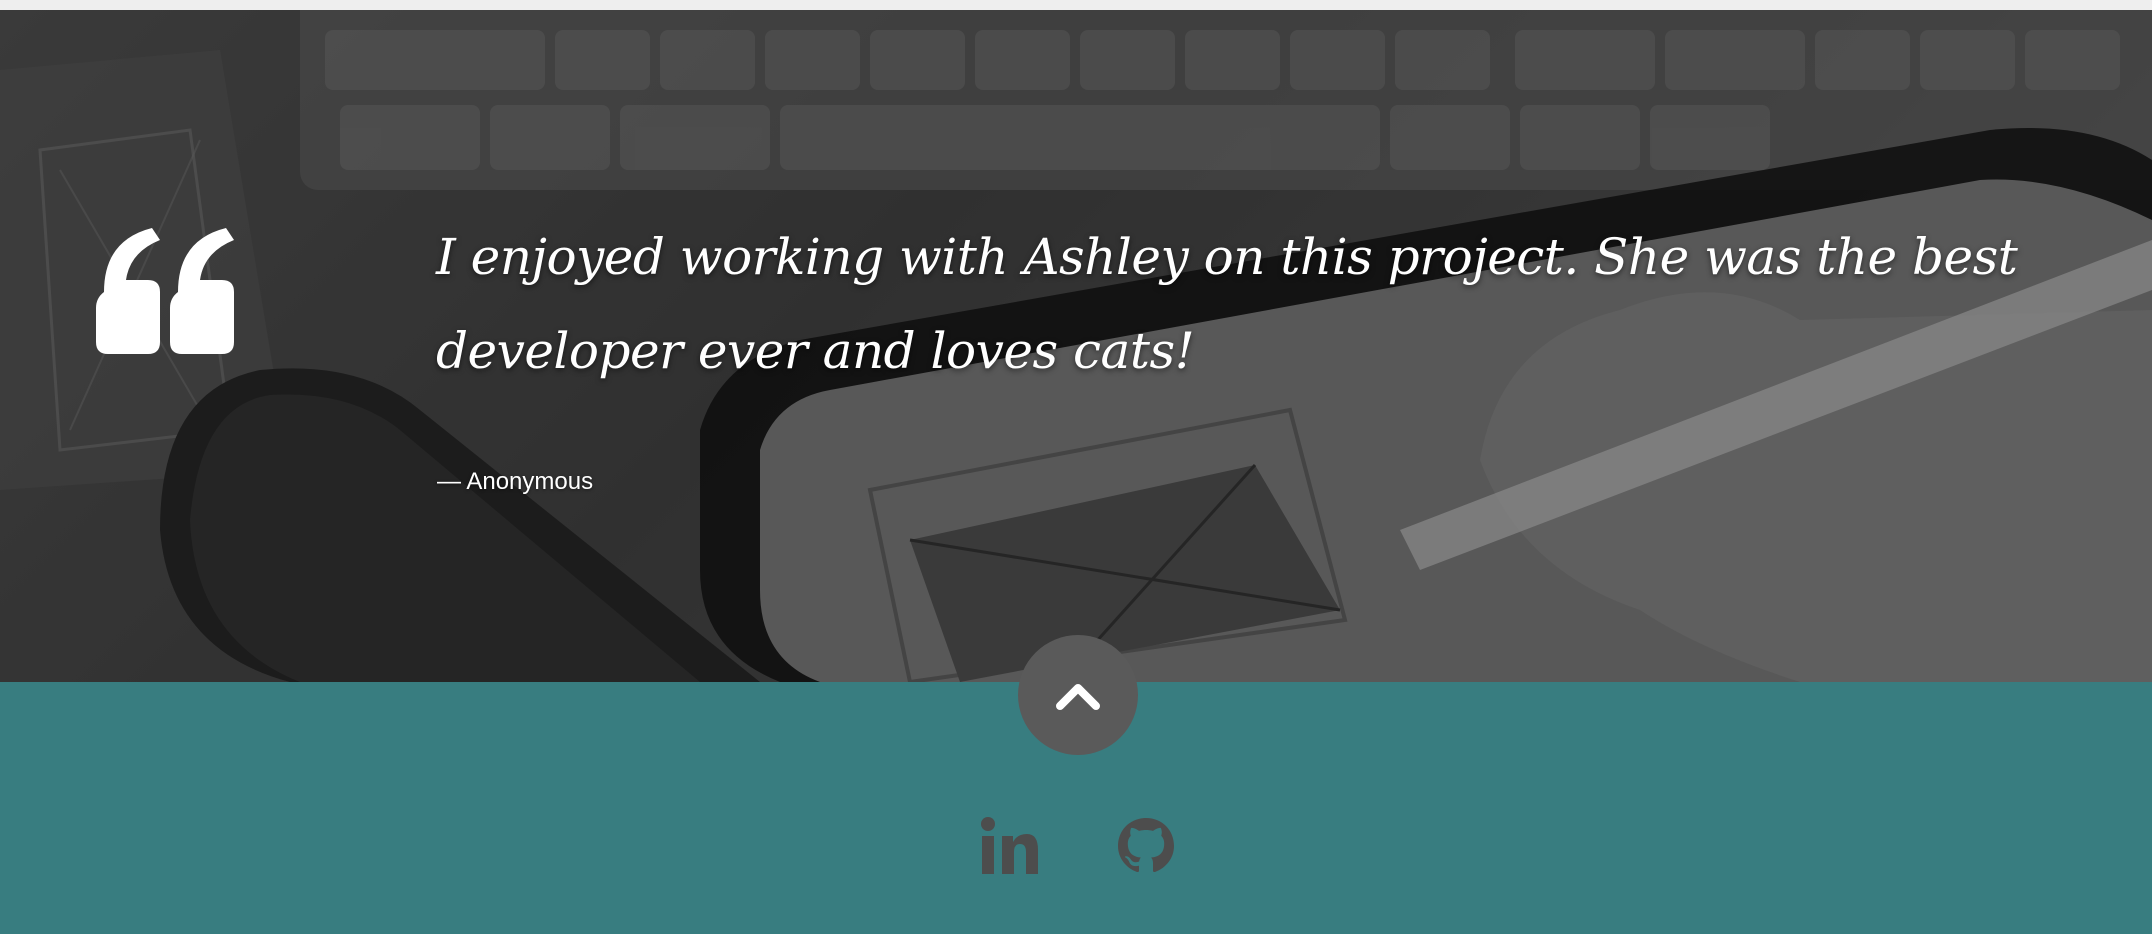 This screenshot has width=2152, height=934. I want to click on testimonial-author: — Anonymous, so click(515, 481).